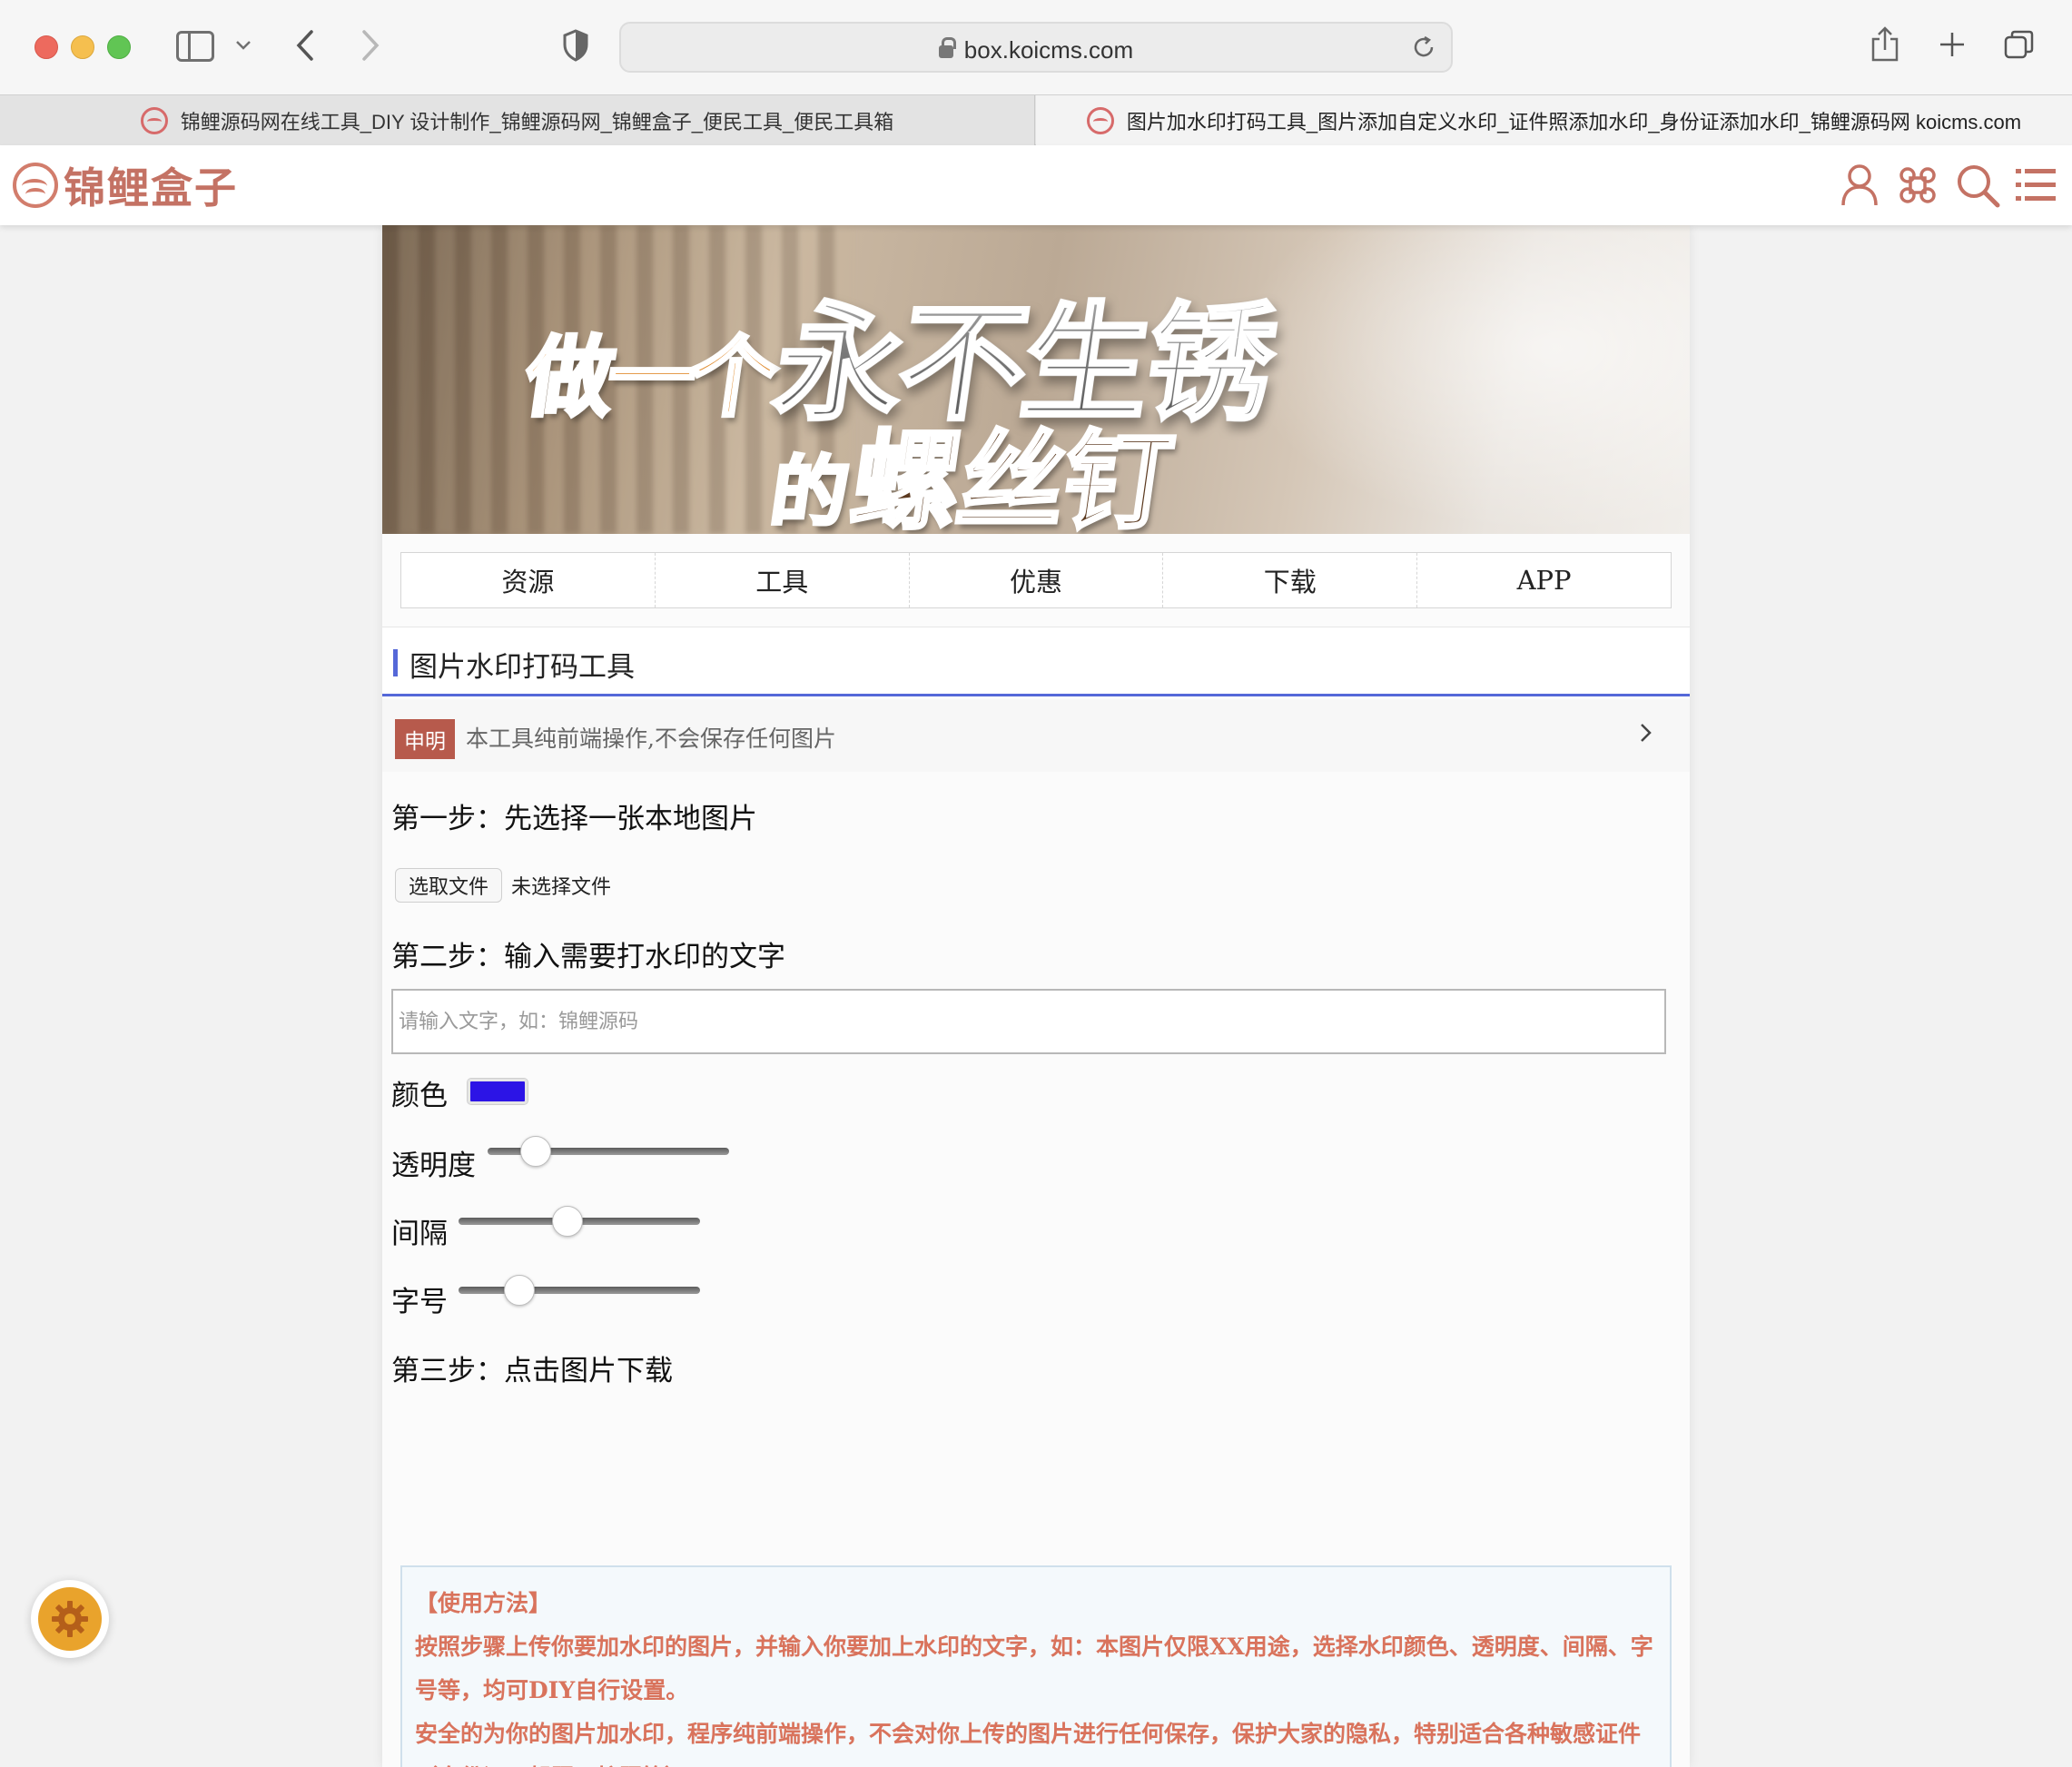 The height and width of the screenshot is (1767, 2072). Describe the element at coordinates (483, 1603) in the screenshot. I see `usage-title: 【使用方法】` at that location.